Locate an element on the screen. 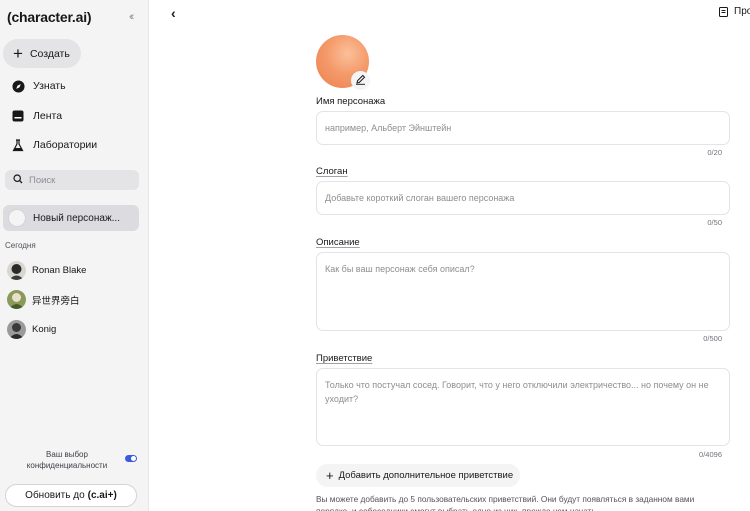 This screenshot has width=750, height=511. chat-item: Ronan Blake is located at coordinates (46, 270).